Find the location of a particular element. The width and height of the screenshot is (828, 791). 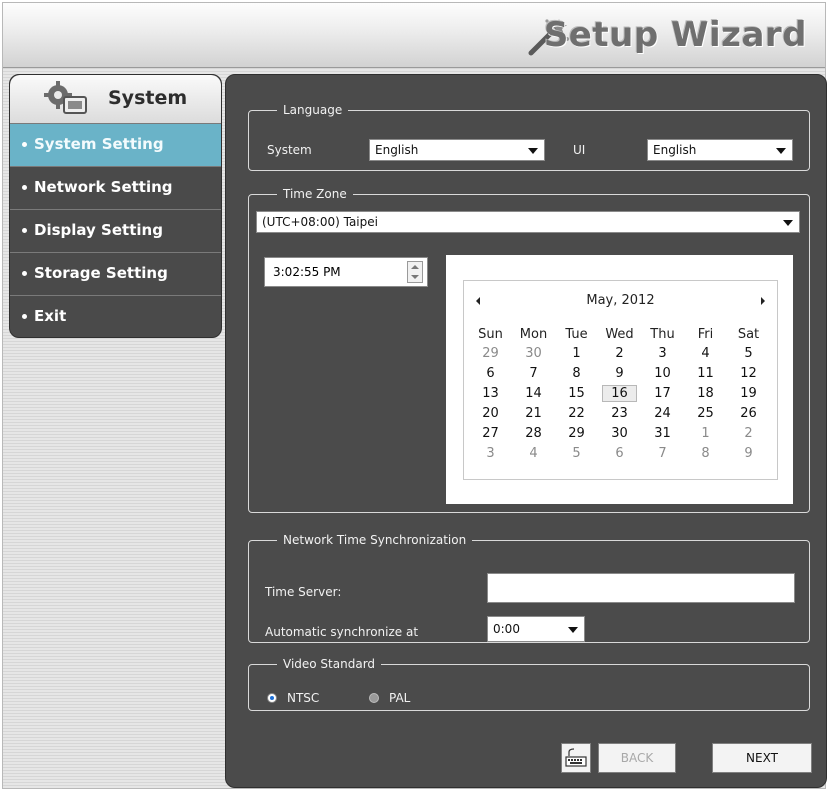

sidebar-item-label: Storage Setting is located at coordinates (101, 273).